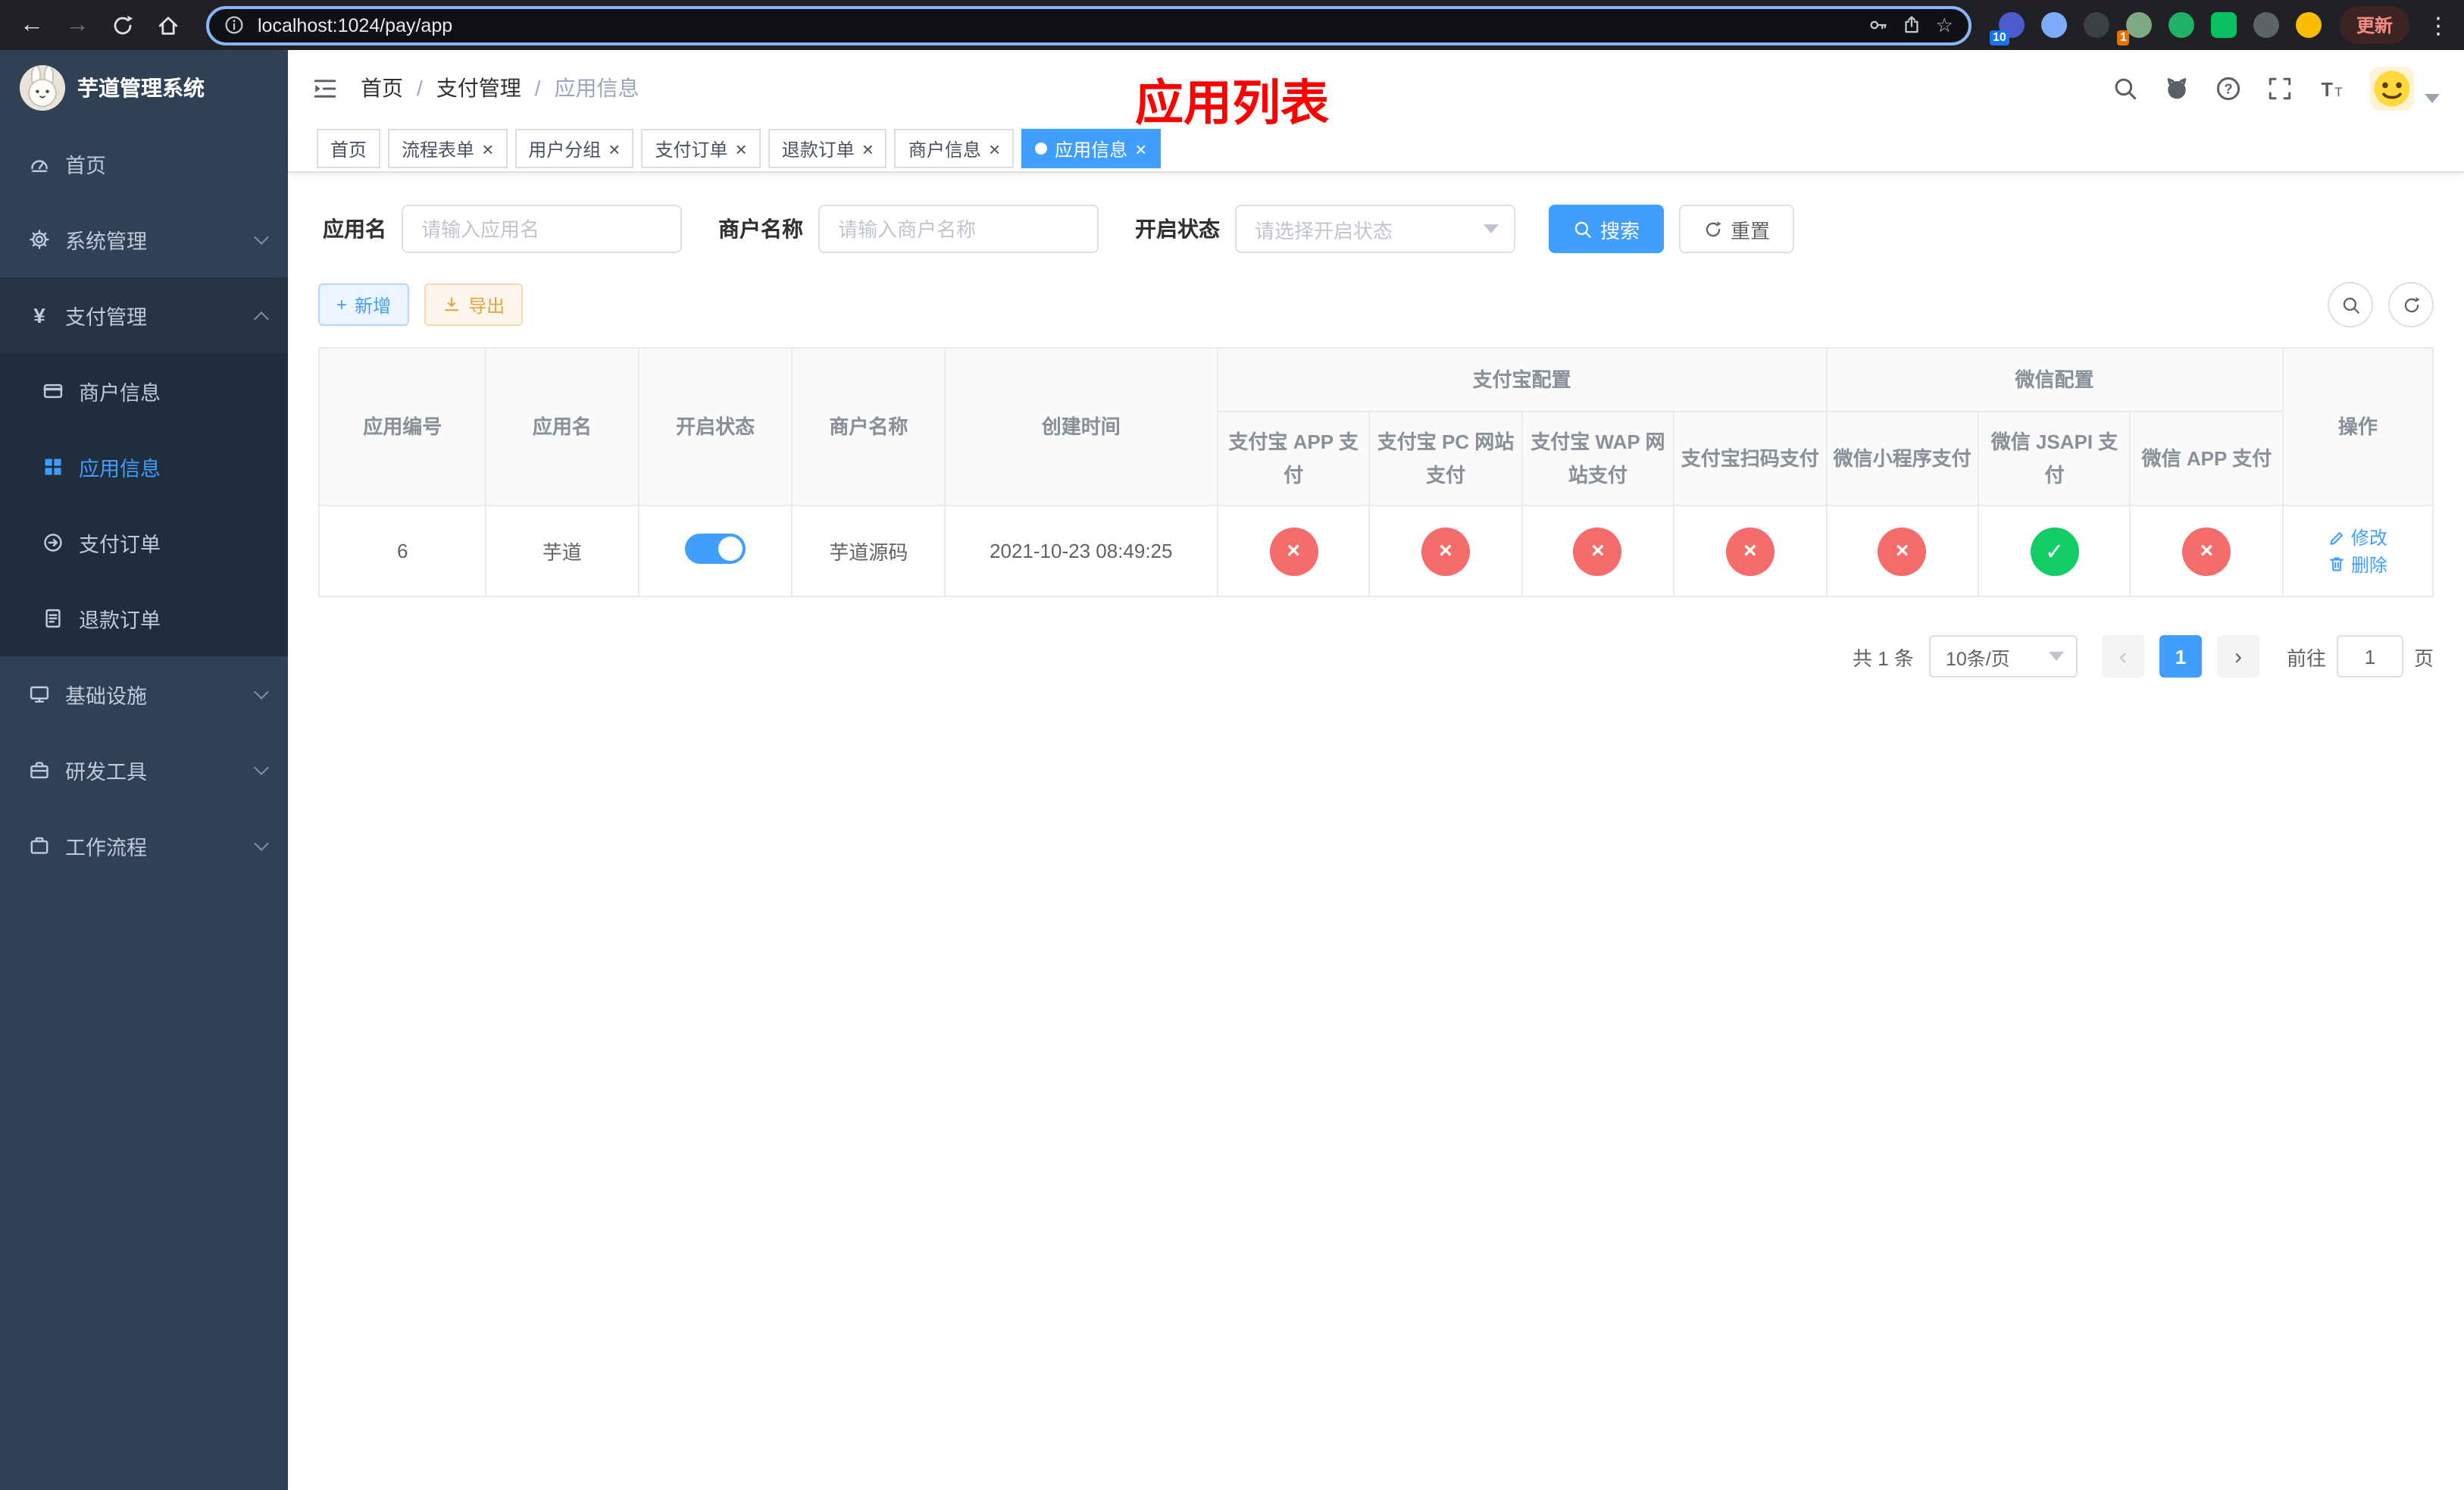  I want to click on enabled-toggle, so click(715, 550).